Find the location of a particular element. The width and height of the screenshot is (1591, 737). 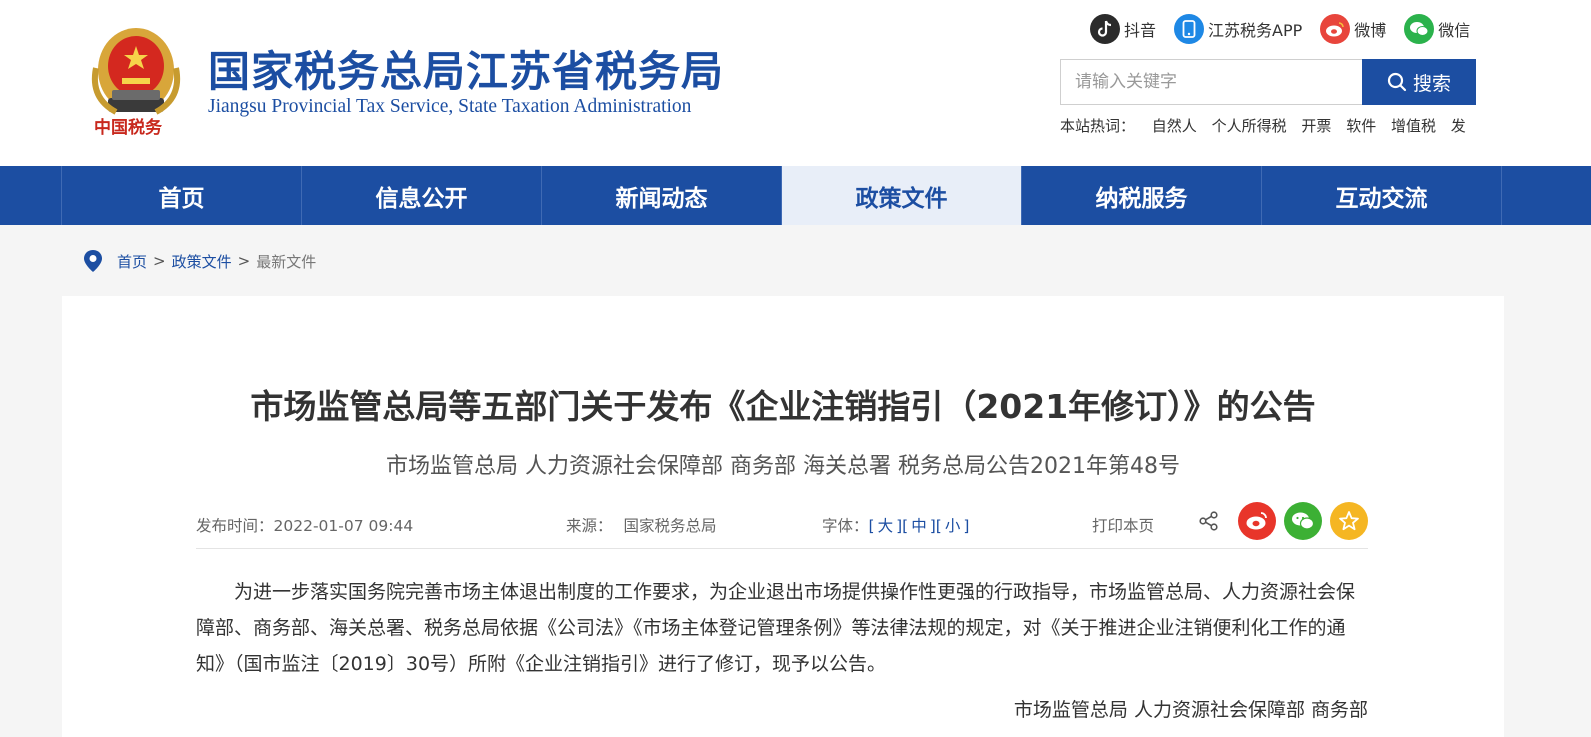

social-links: 抖音 江苏税务APP 微博 微信 is located at coordinates (1280, 29).